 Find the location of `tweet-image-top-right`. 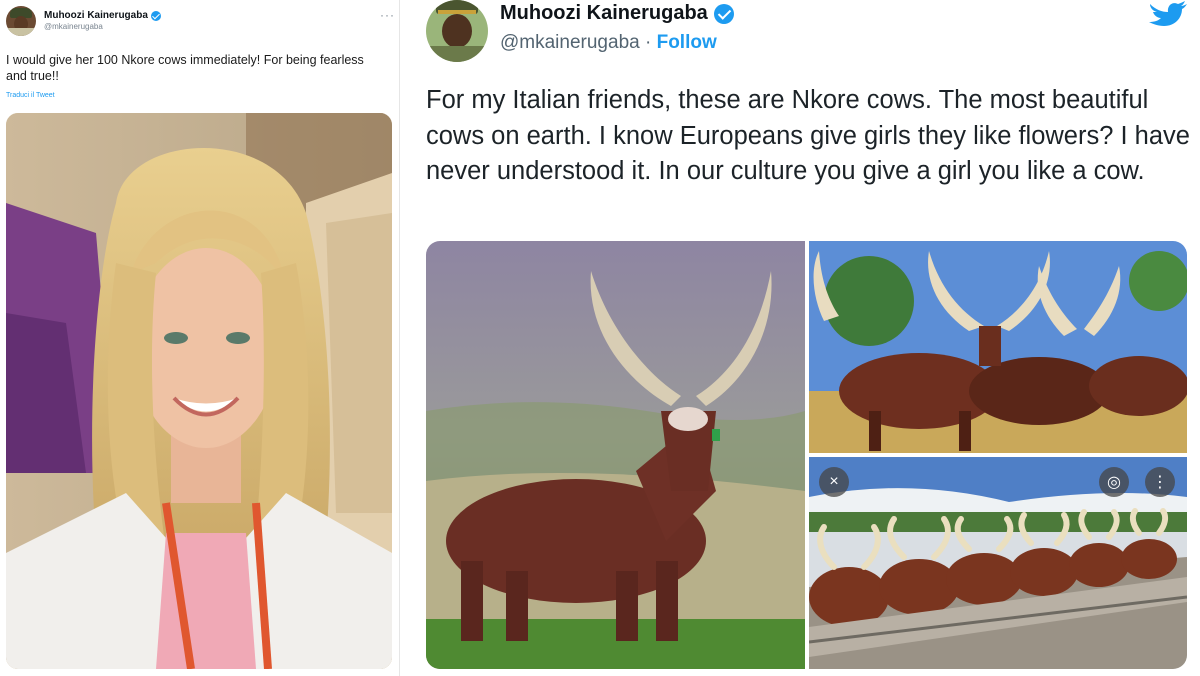

tweet-image-top-right is located at coordinates (998, 347).